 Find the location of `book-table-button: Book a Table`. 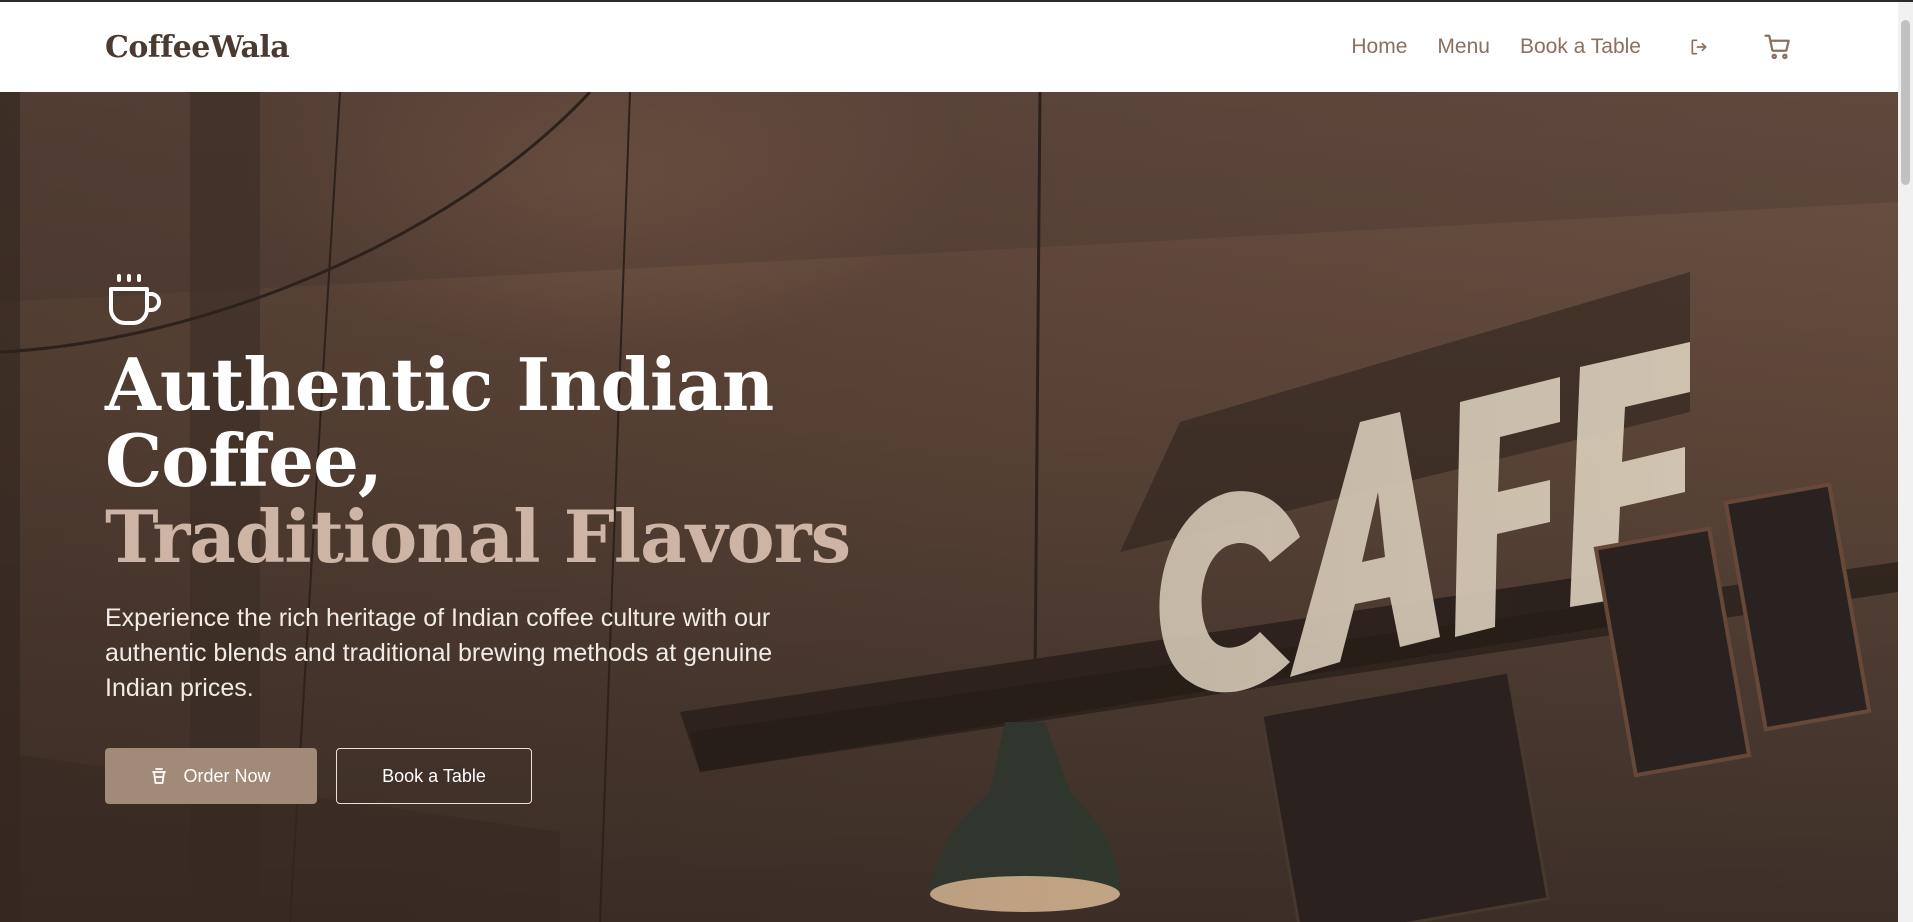

book-table-button: Book a Table is located at coordinates (434, 776).